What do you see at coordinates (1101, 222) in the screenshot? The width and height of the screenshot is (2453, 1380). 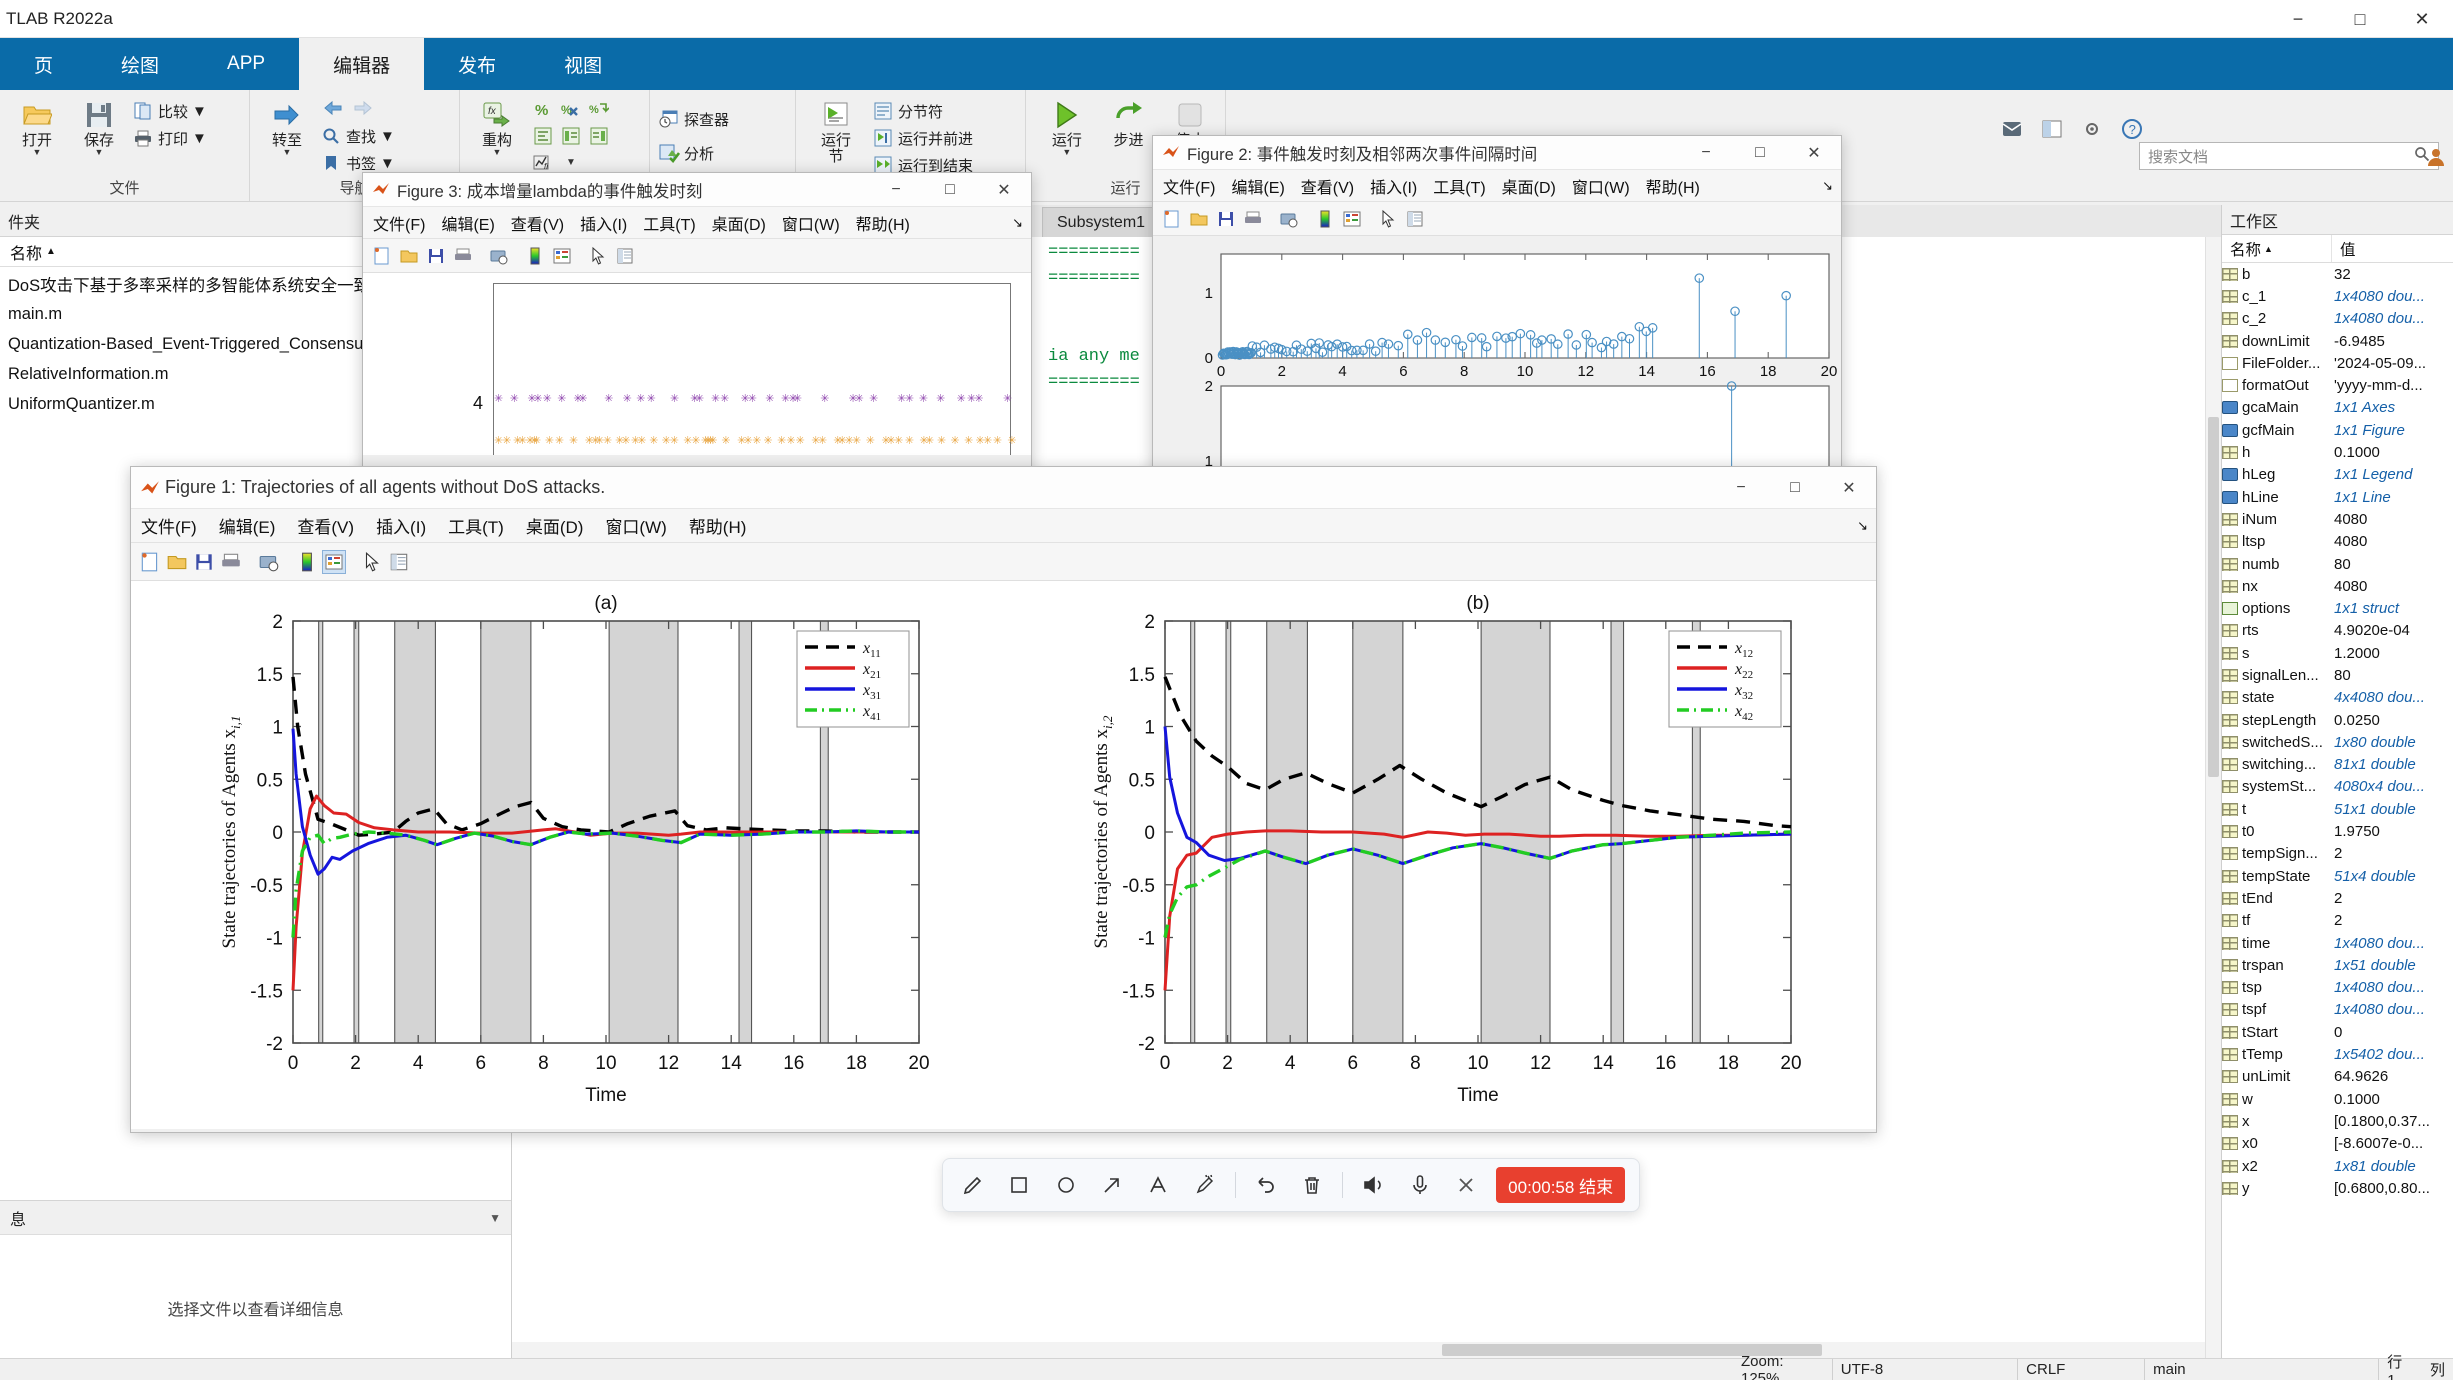 I see `editor-tab-subsystem1: Subsystem1` at bounding box center [1101, 222].